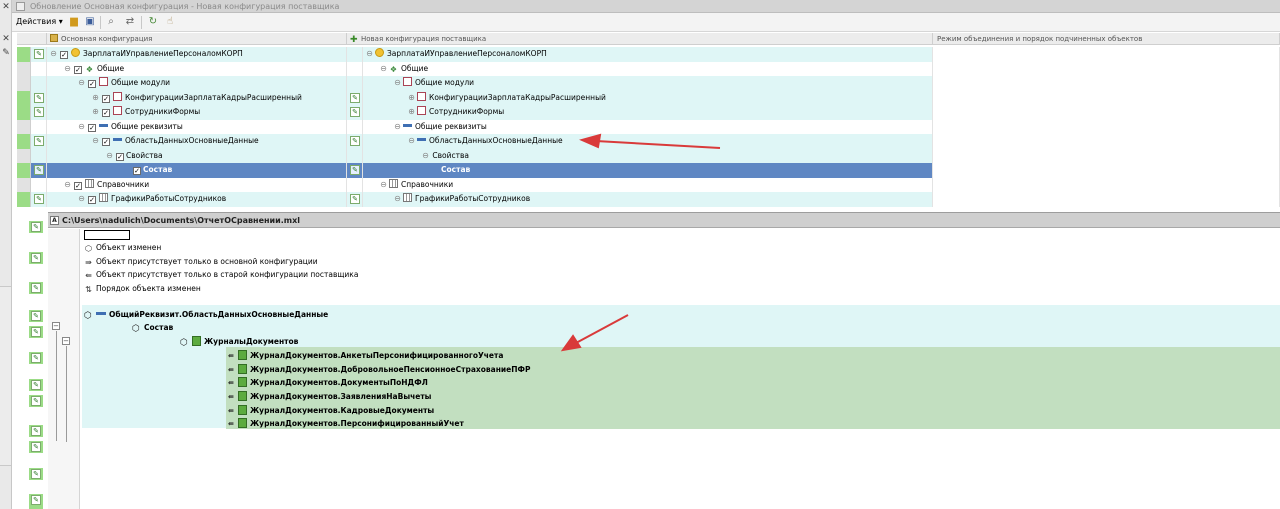 Image resolution: width=1280 pixels, height=509 pixels. What do you see at coordinates (107, 235) in the screenshot?
I see `cell-cursor` at bounding box center [107, 235].